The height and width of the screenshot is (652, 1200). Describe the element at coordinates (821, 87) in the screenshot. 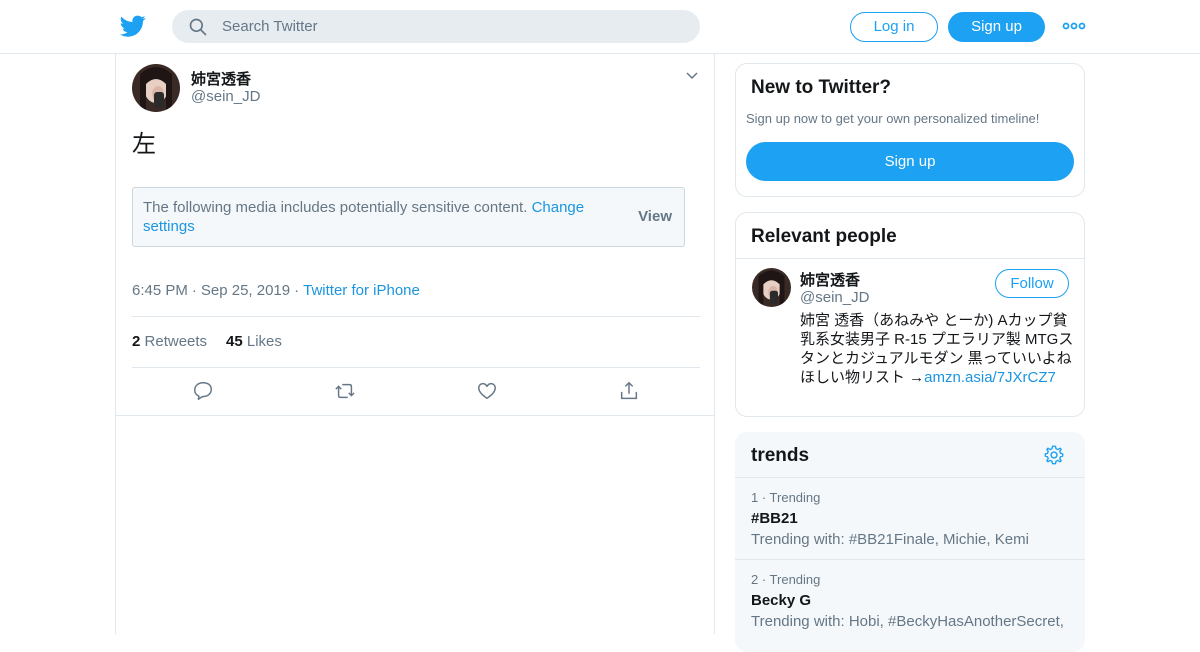

I see `new-to-twitter-title: New to Twitter?` at that location.